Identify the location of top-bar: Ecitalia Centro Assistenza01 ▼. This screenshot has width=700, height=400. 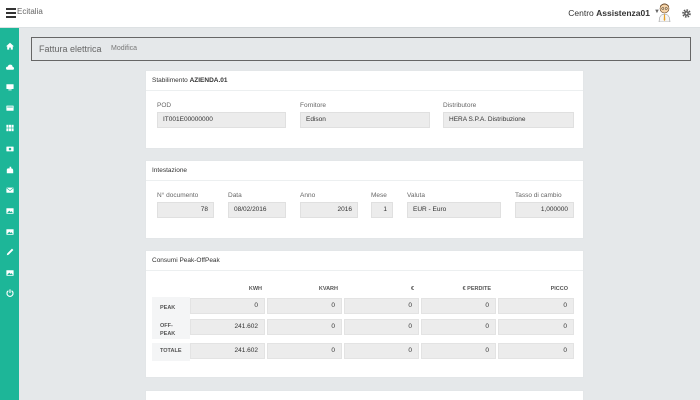
(350, 14).